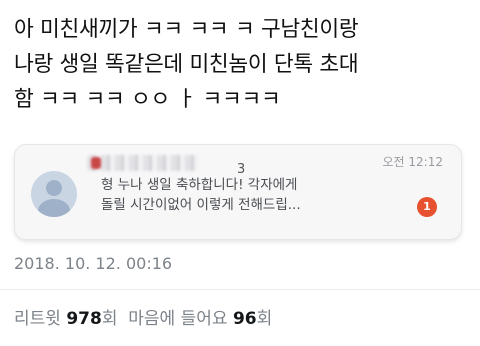  What do you see at coordinates (240, 289) in the screenshot?
I see `divider` at bounding box center [240, 289].